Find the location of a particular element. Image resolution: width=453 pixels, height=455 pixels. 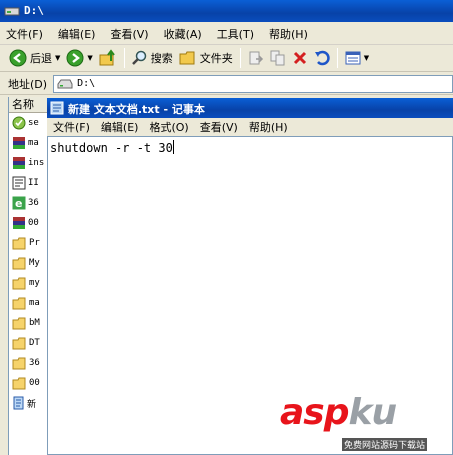

svg-text: e is located at coordinates (18, 203).